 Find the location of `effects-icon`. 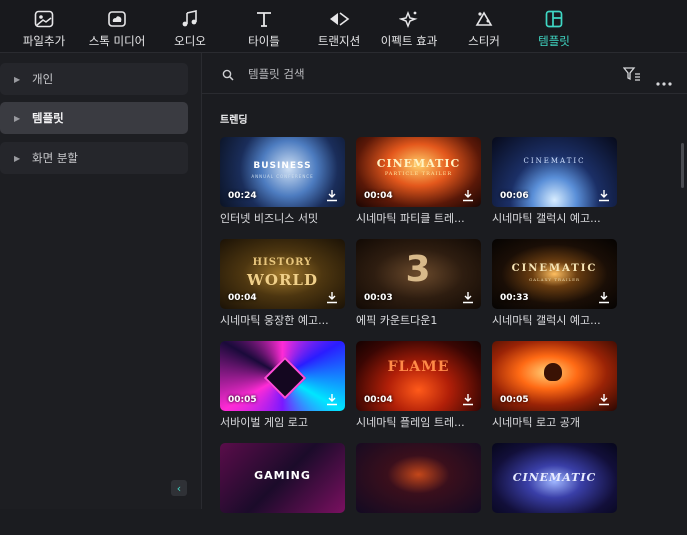

effects-icon is located at coordinates (409, 19).